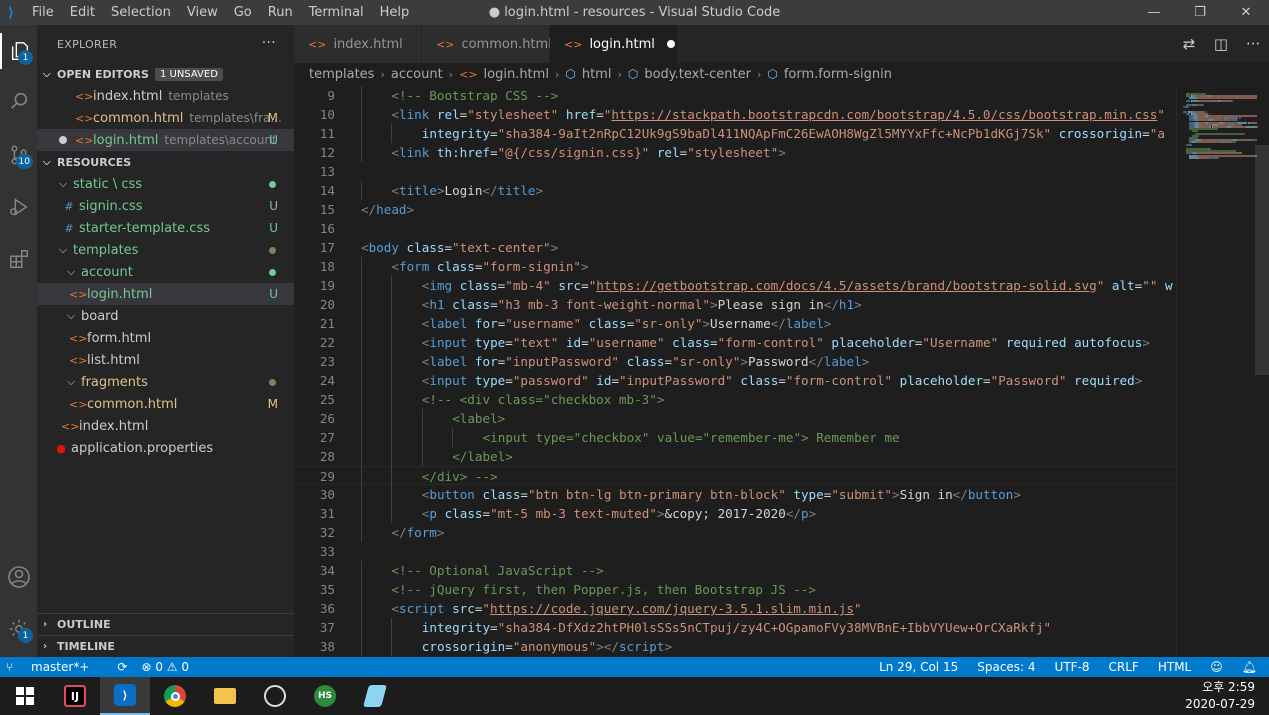  What do you see at coordinates (697, 74) in the screenshot?
I see `breadcrumb-item: body.text-center` at bounding box center [697, 74].